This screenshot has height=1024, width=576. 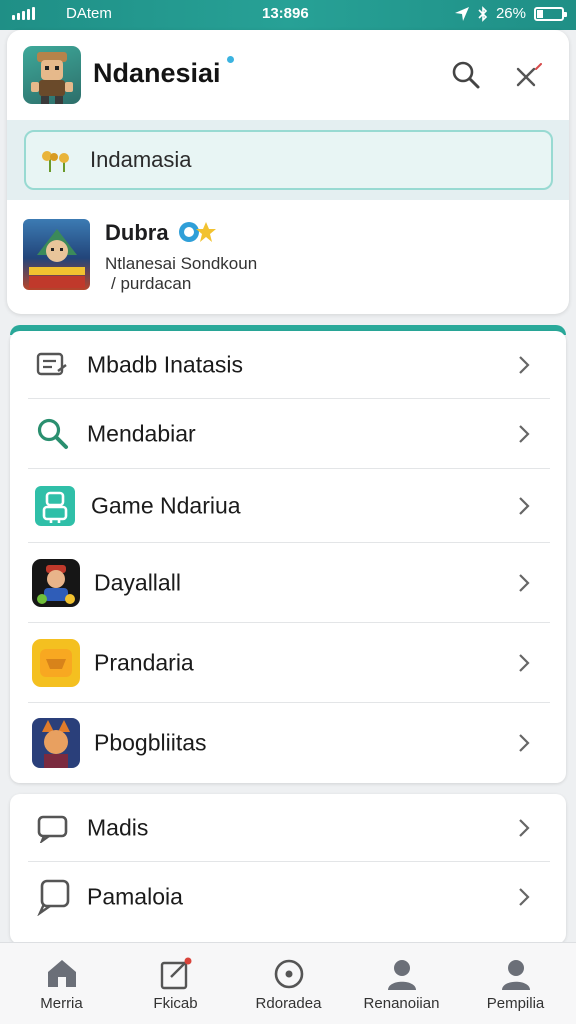 I want to click on robot-icon, so click(x=55, y=506).